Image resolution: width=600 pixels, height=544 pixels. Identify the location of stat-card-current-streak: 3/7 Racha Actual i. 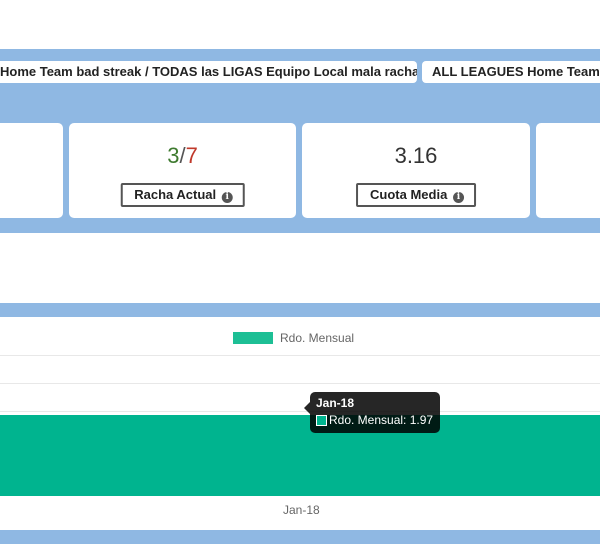
(182, 170).